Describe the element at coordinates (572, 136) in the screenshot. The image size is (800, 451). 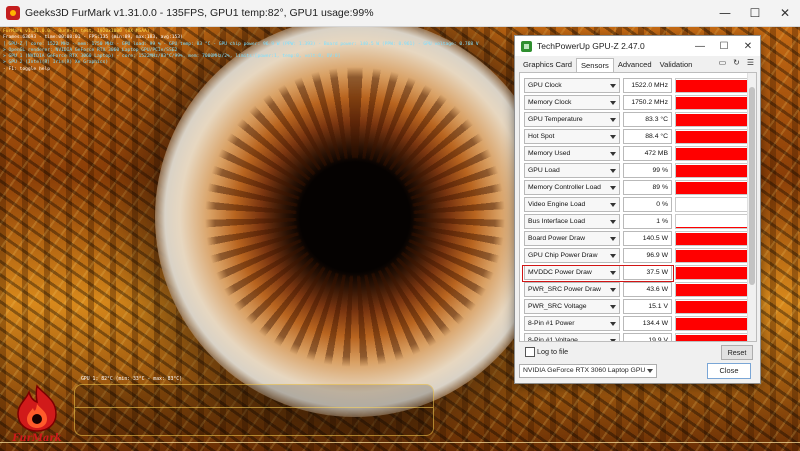
I see `sensor-name-dropdown: Hot Spot` at that location.